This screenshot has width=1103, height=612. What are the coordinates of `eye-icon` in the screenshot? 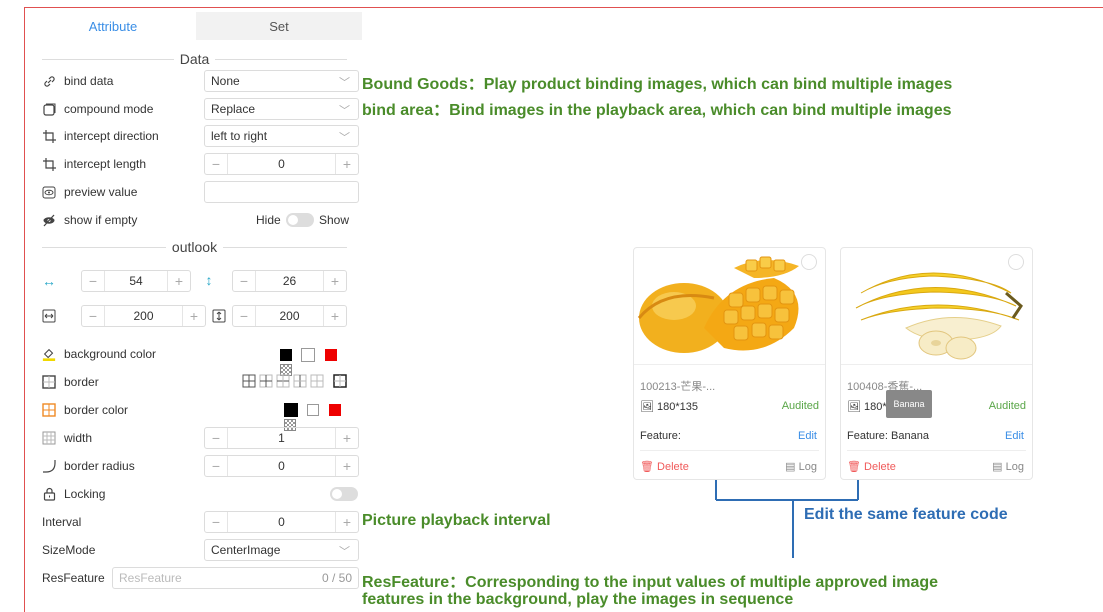 It's located at (49, 192).